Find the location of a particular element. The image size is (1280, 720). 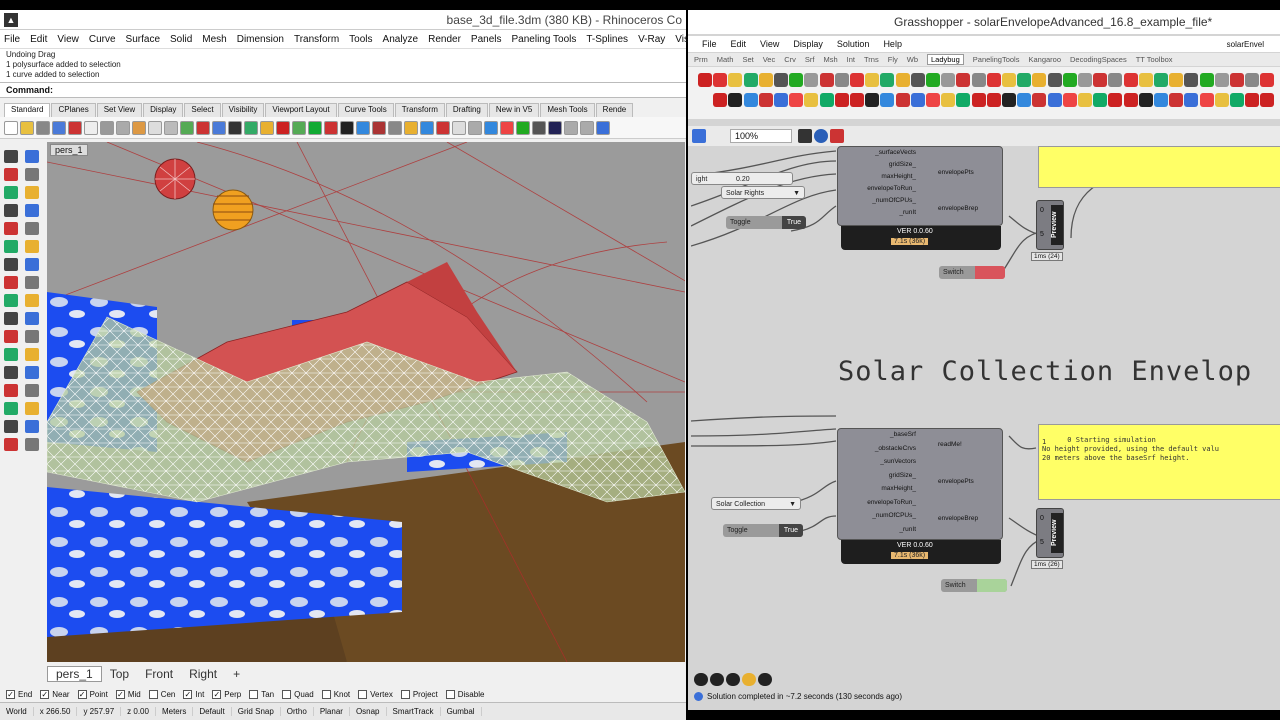

gh-tab-fly: Fly is located at coordinates (893, 59).